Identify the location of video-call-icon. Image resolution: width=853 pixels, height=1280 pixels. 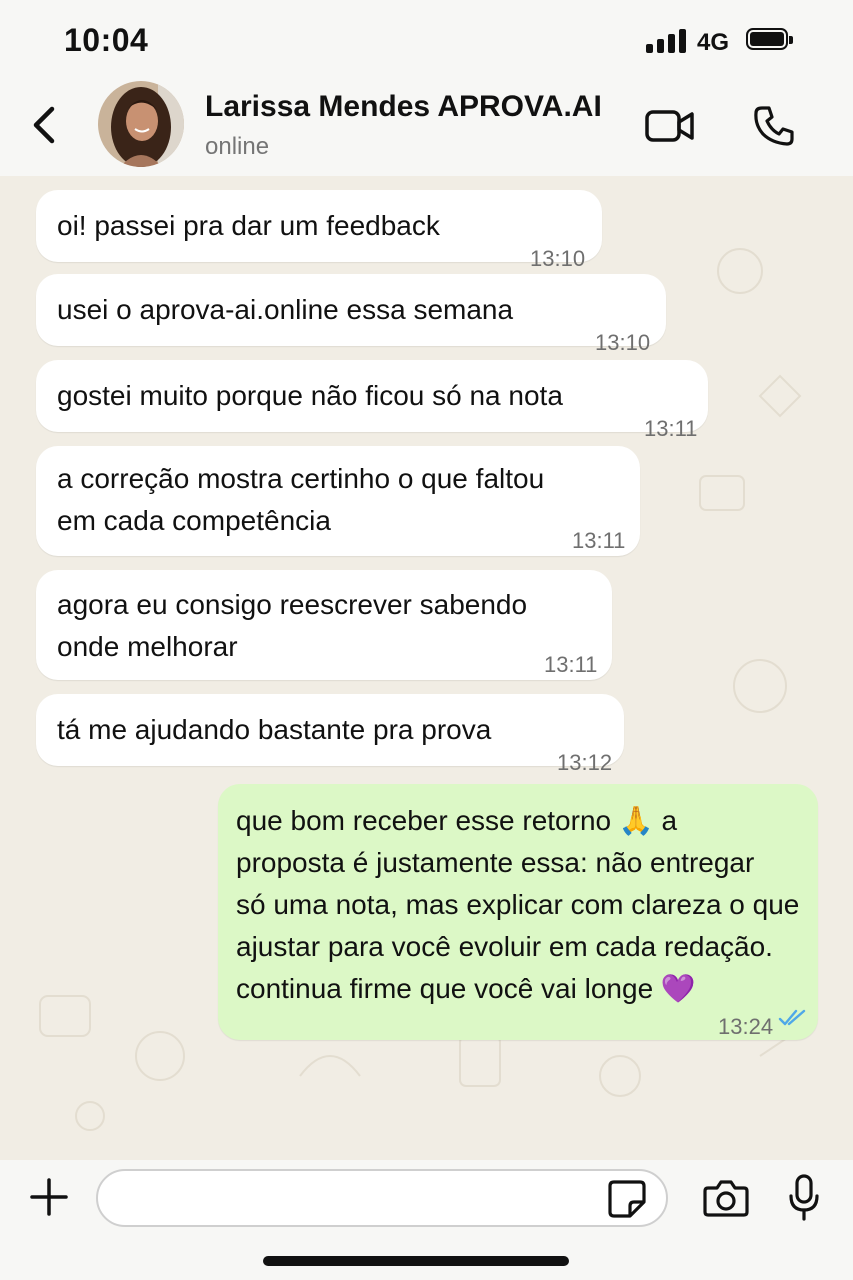
(669, 126).